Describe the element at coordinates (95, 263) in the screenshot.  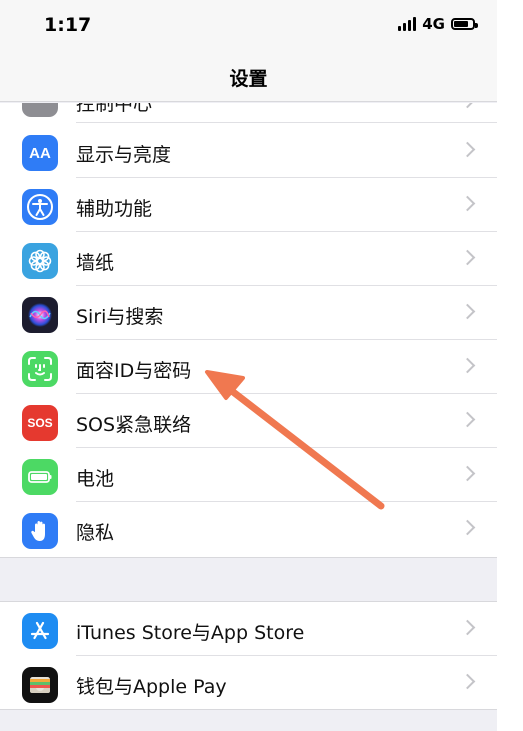
I see `row-label: 墙纸` at that location.